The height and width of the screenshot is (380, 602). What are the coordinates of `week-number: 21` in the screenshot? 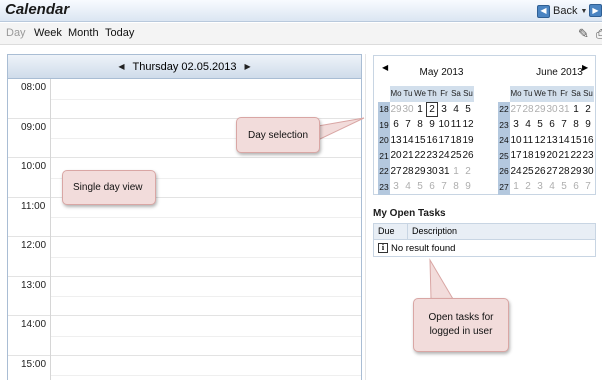 It's located at (384, 156).